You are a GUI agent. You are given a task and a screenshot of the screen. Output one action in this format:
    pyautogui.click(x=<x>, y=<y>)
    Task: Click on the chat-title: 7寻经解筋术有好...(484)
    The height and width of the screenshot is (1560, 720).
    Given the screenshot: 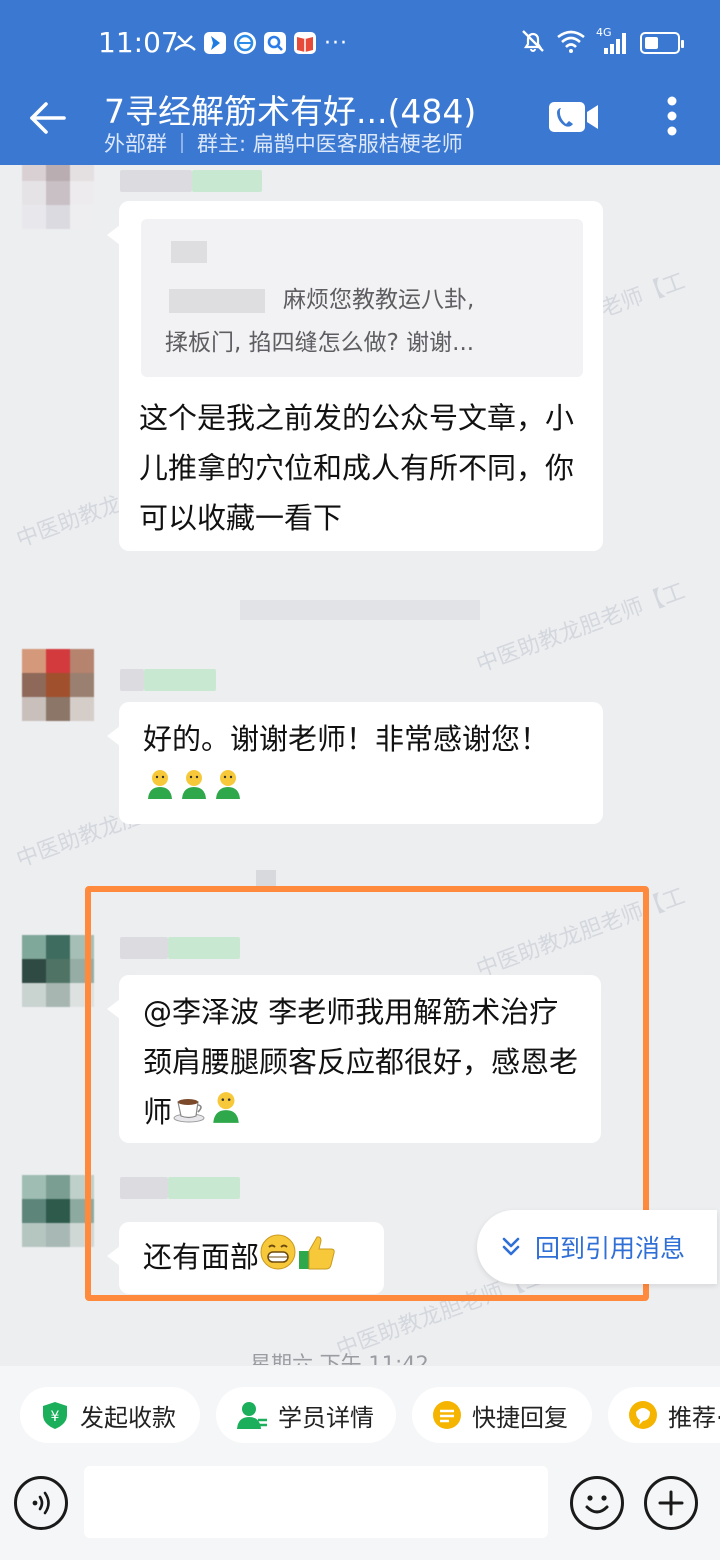 What is the action you would take?
    pyautogui.click(x=290, y=109)
    